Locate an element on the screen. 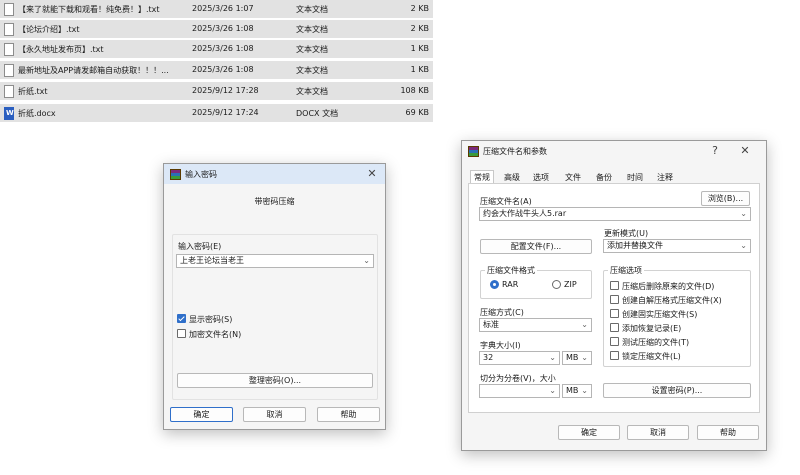  lock-archive-checkbox is located at coordinates (614, 355).